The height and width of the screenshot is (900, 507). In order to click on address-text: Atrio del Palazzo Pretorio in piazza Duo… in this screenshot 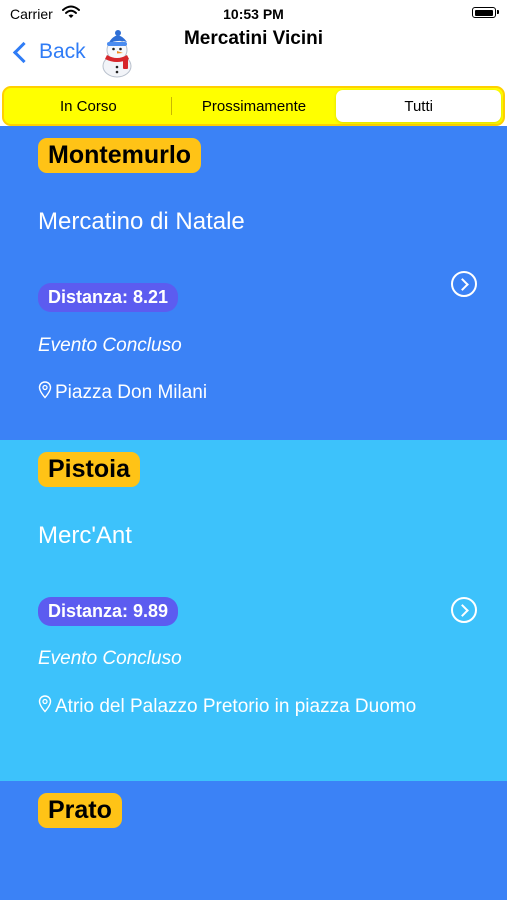, I will do `click(236, 706)`.